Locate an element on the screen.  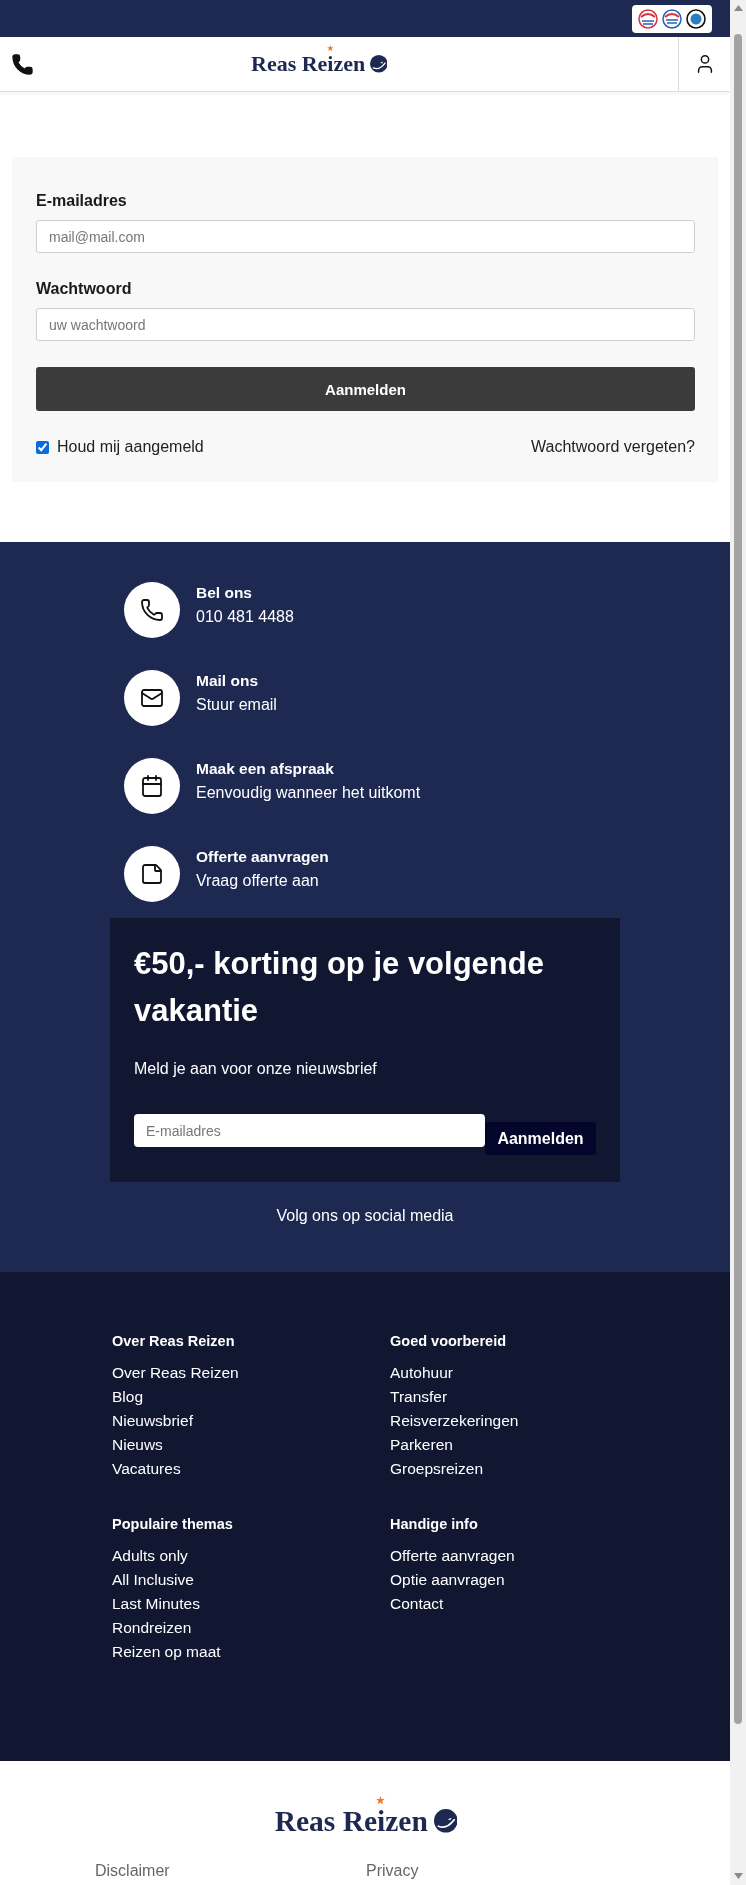
footer-link: Rondreizen is located at coordinates (152, 1628).